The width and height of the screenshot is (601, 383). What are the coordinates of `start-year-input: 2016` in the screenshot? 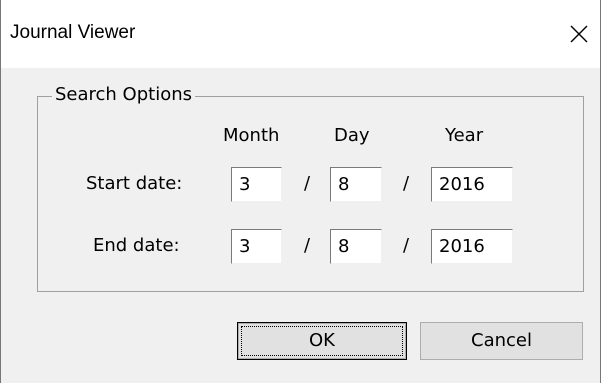 It's located at (472, 184).